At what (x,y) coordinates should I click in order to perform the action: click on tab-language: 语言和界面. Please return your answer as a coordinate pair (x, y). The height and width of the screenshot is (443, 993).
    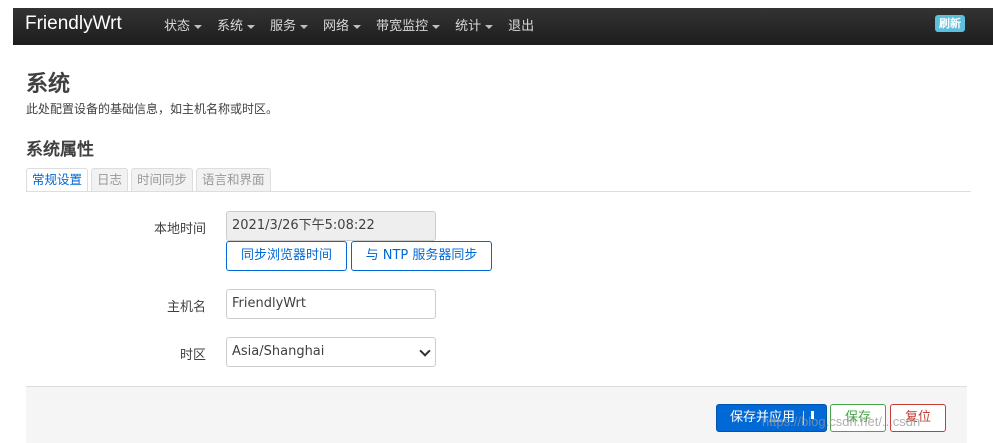
    Looking at the image, I should click on (233, 179).